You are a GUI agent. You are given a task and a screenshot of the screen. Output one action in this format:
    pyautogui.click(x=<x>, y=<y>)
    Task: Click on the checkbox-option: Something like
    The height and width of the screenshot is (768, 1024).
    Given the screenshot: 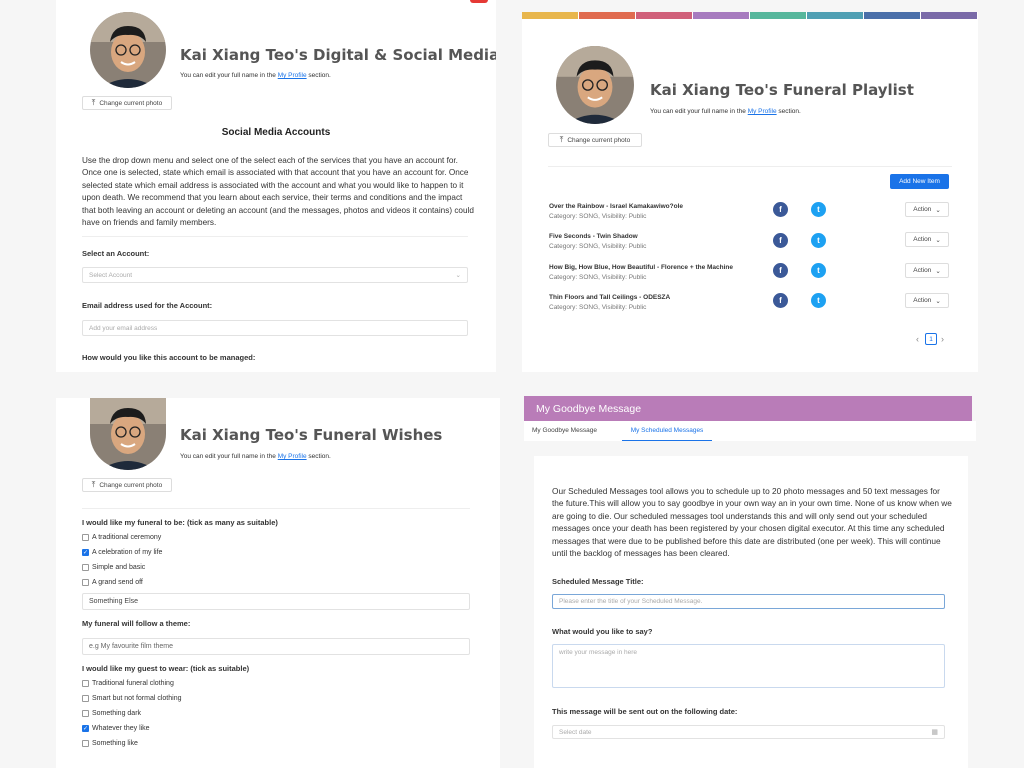 What is the action you would take?
    pyautogui.click(x=110, y=743)
    